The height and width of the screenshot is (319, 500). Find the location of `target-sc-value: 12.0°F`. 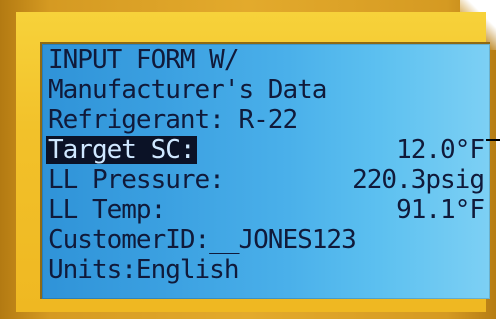

target-sc-value: 12.0°F is located at coordinates (440, 150).